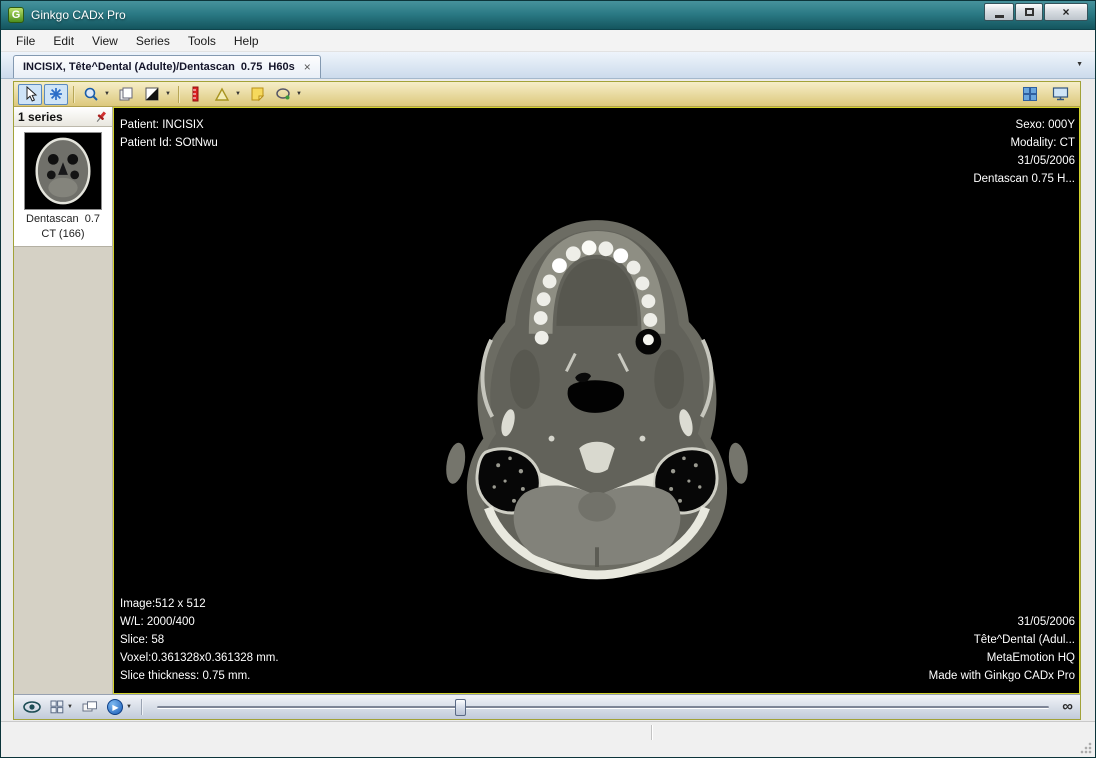 The image size is (1096, 758). What do you see at coordinates (548, 15) in the screenshot?
I see `title-bar: G Ginkgo CADx Pro ×` at bounding box center [548, 15].